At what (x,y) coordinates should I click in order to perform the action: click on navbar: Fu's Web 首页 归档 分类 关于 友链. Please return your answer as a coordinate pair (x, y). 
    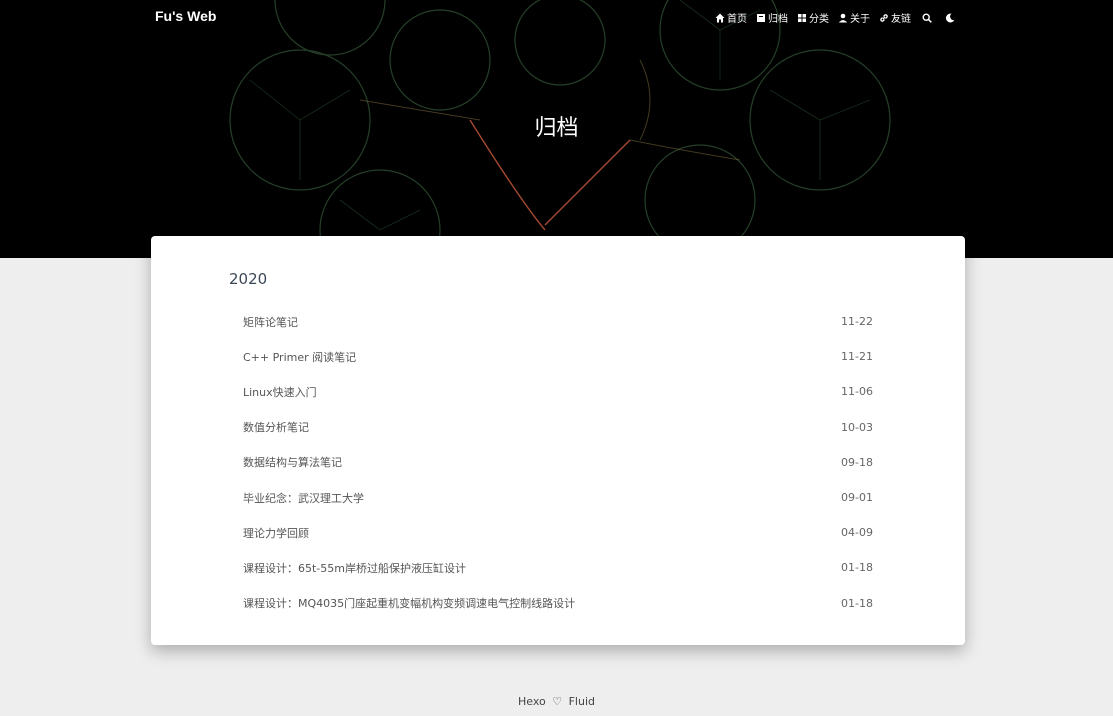
    Looking at the image, I should click on (556, 17).